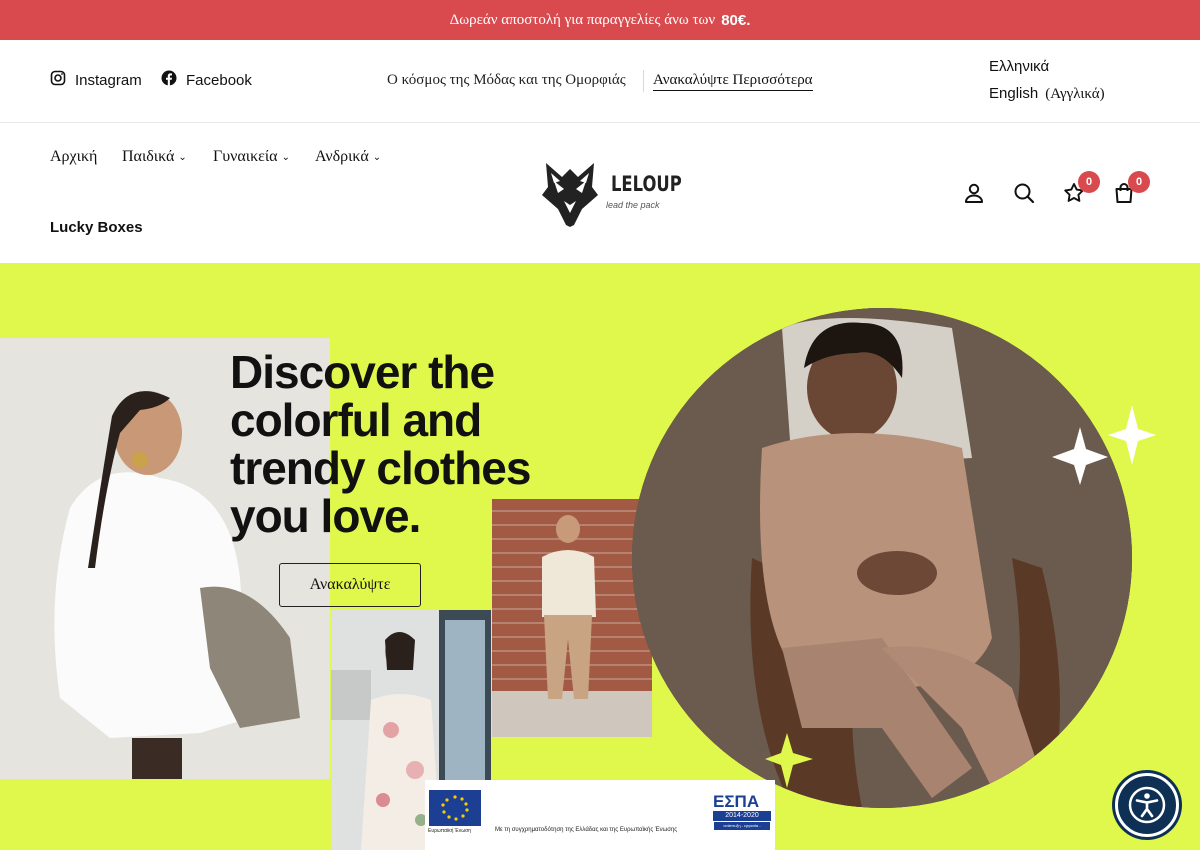 The image size is (1200, 850). Describe the element at coordinates (356, 420) in the screenshot. I see `hero-headline-line: colorful and` at that location.